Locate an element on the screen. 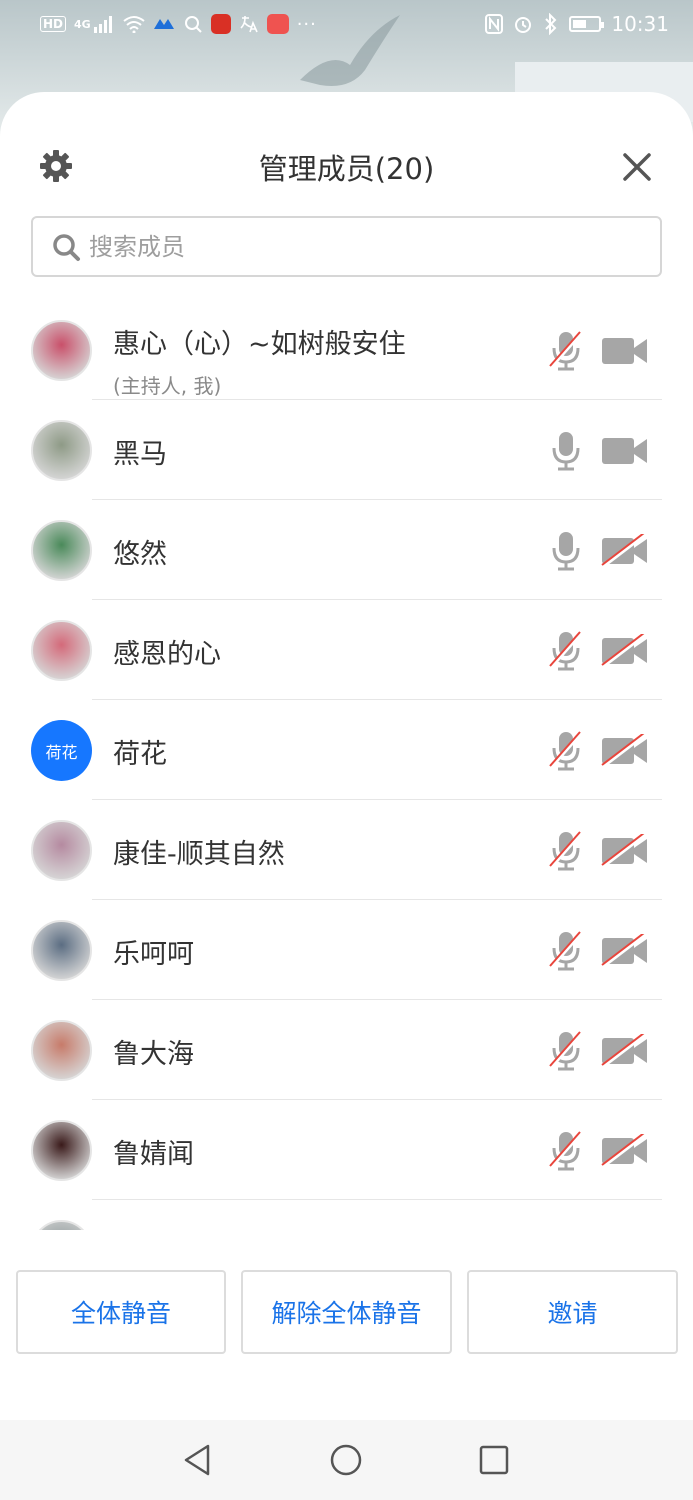 The width and height of the screenshot is (693, 1500). bluetooth-icon is located at coordinates (551, 24).